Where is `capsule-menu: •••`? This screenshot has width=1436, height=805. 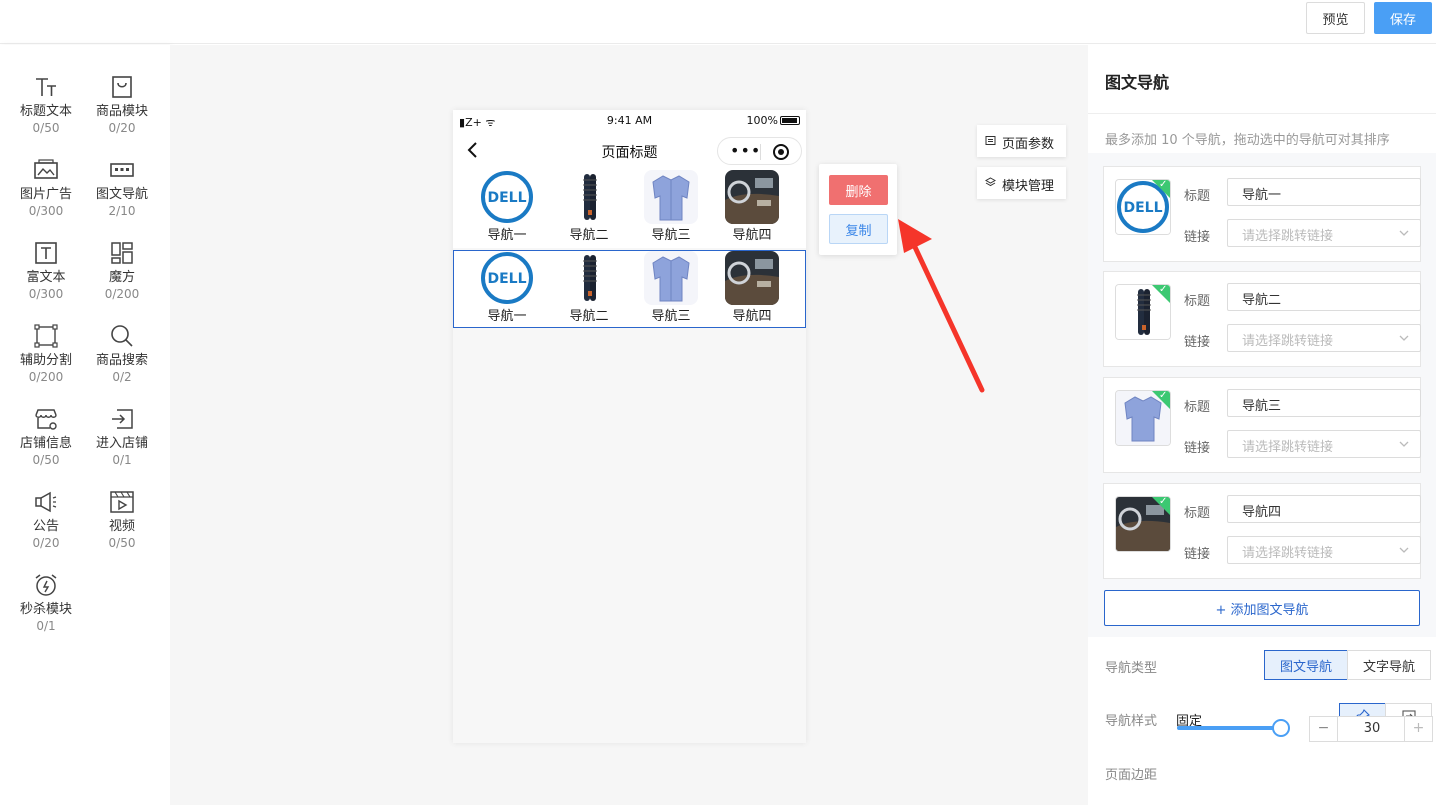 capsule-menu: ••• is located at coordinates (759, 151).